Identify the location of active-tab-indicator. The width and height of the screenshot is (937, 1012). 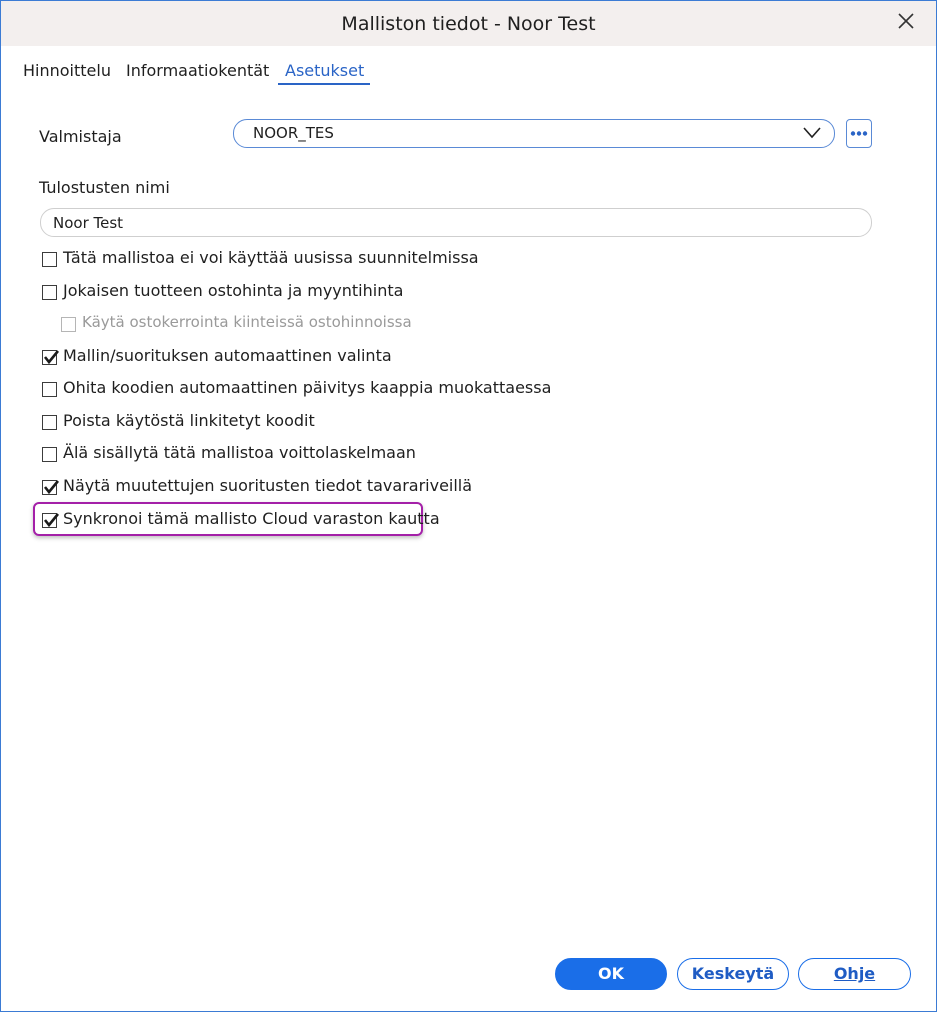
(324, 84).